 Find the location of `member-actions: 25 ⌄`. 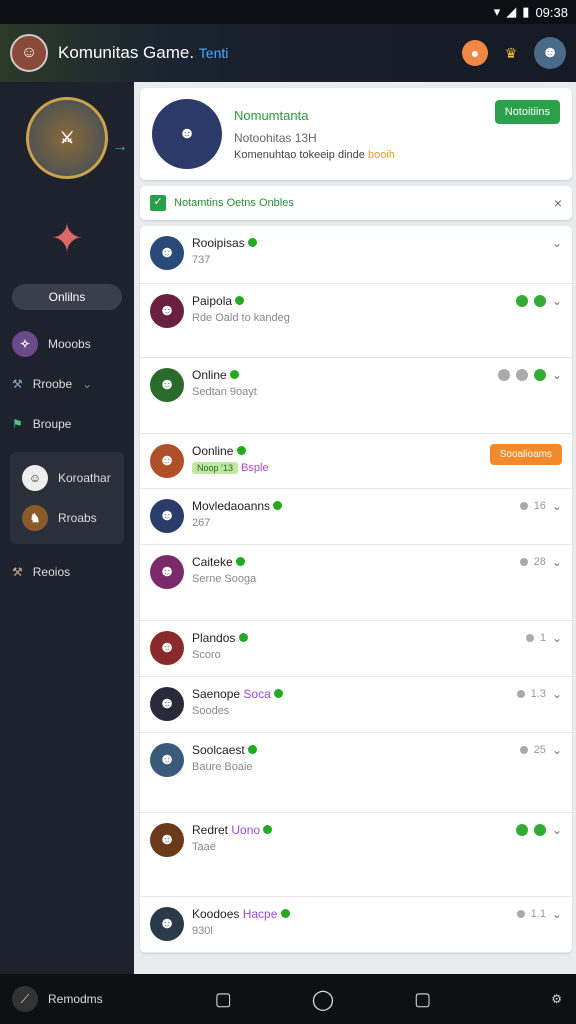

member-actions: 25 ⌄ is located at coordinates (540, 750).